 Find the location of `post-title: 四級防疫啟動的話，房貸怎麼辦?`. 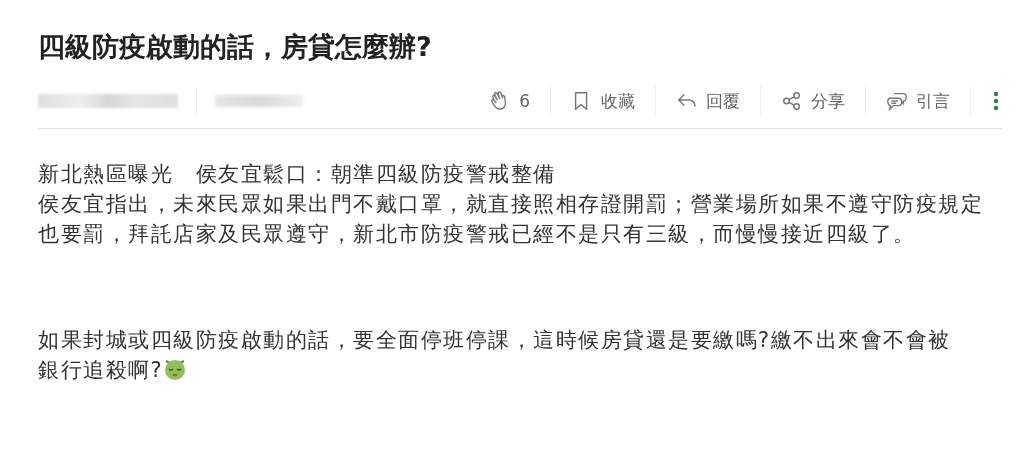

post-title: 四級防疫啟動的話，房貸怎麼辦? is located at coordinates (235, 47).